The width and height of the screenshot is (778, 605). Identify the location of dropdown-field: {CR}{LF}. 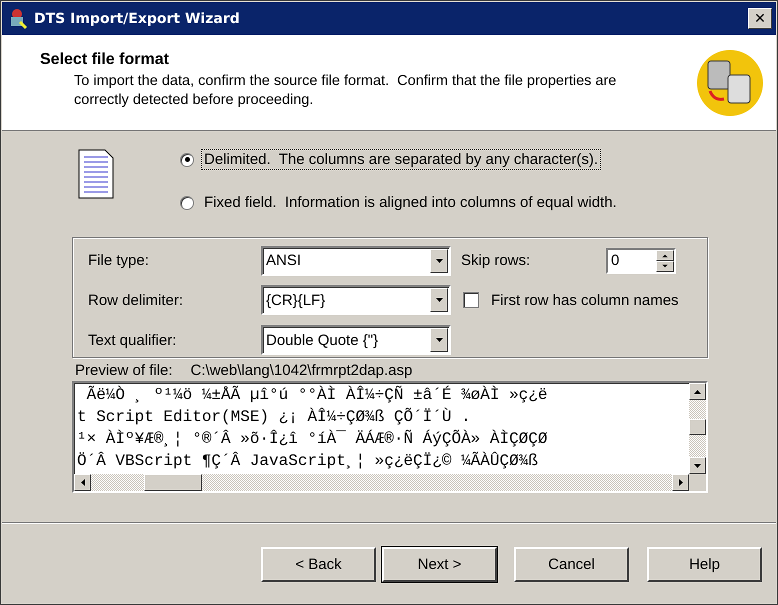
(356, 300).